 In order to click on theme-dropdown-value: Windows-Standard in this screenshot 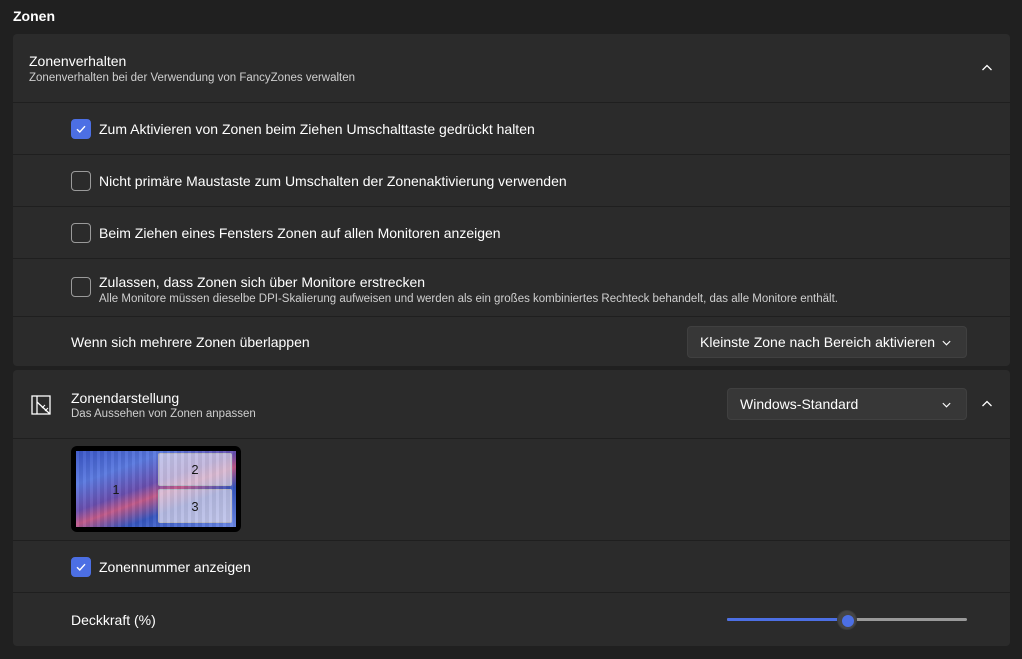, I will do `click(799, 404)`.